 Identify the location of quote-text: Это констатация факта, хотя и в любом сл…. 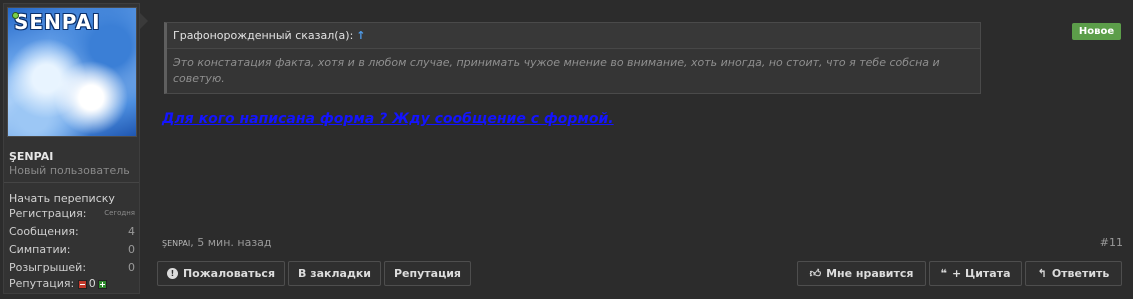
(556, 70).